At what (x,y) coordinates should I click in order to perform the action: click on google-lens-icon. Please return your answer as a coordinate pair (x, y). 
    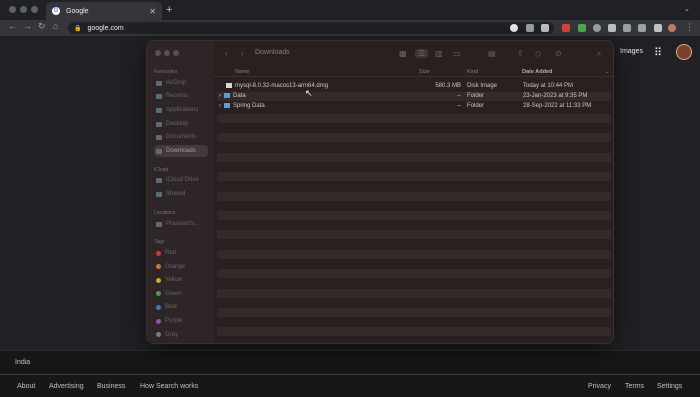
    Looking at the image, I should click on (514, 28).